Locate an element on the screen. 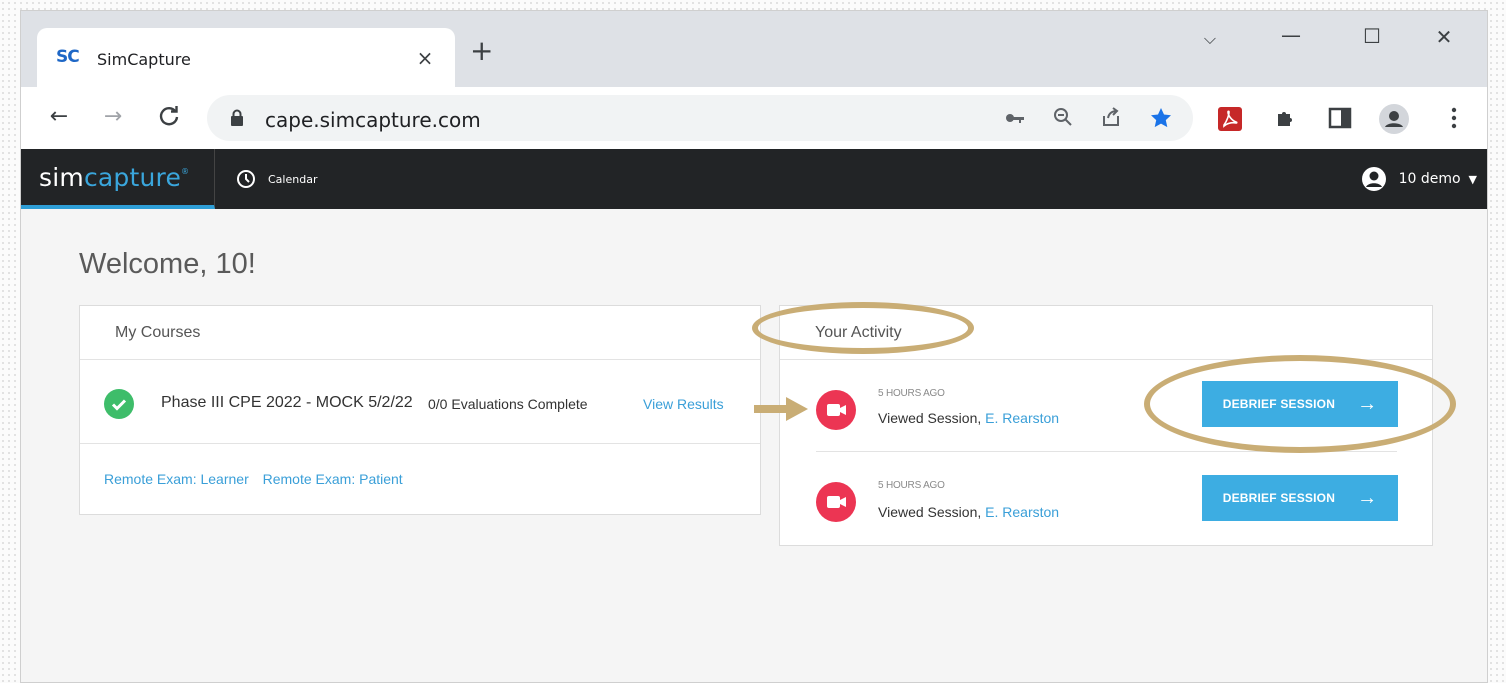 This screenshot has width=1506, height=683. reload-icon is located at coordinates (169, 116).